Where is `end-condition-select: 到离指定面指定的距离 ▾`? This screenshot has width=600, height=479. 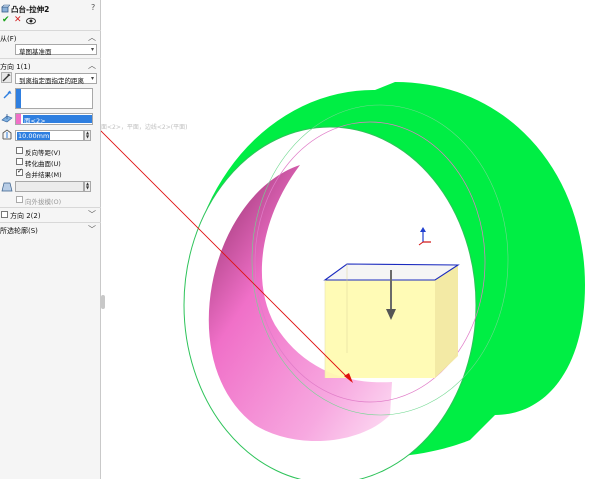 end-condition-select: 到离指定面指定的距离 ▾ is located at coordinates (56, 79).